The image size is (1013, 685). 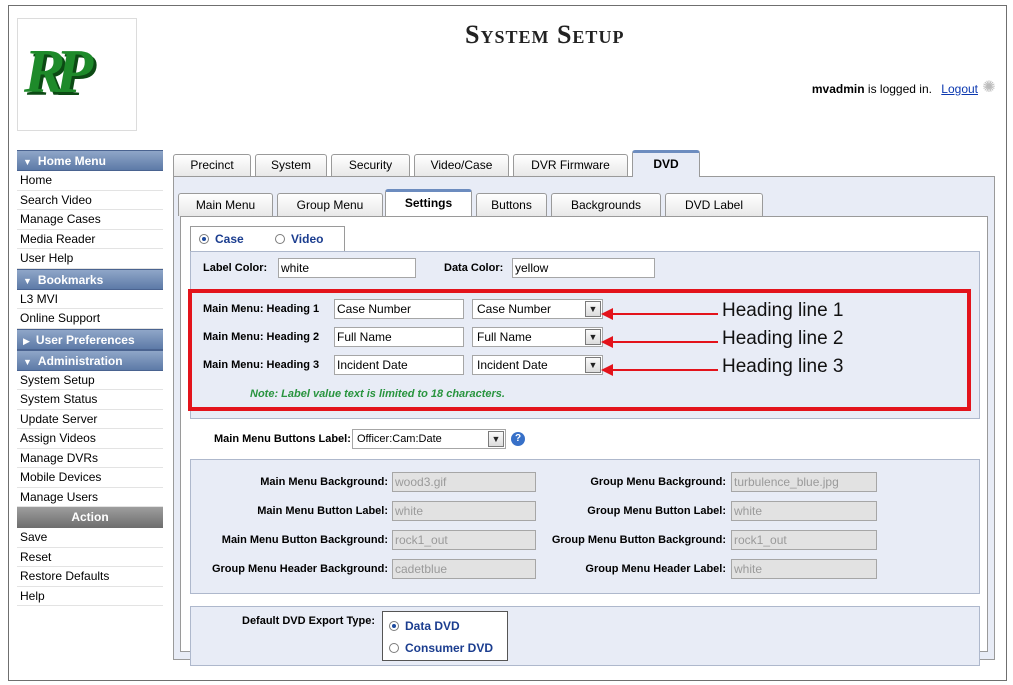 What do you see at coordinates (445, 636) in the screenshot?
I see `export-type-radio-group: Data DVD Consumer DVD` at bounding box center [445, 636].